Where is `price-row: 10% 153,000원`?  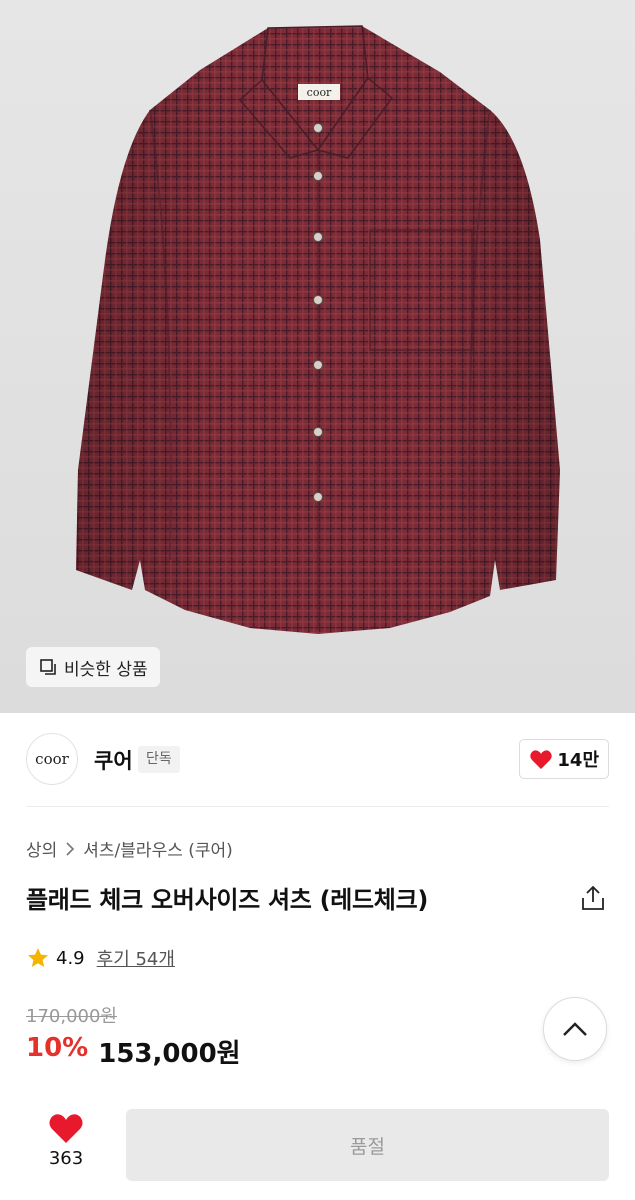
price-row: 10% 153,000원 is located at coordinates (133, 1051).